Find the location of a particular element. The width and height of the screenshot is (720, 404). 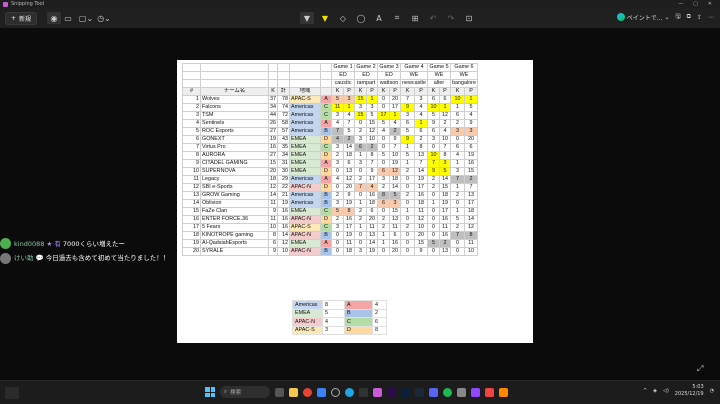

taskbar-search: ⌕ 検索 is located at coordinates (245, 392).